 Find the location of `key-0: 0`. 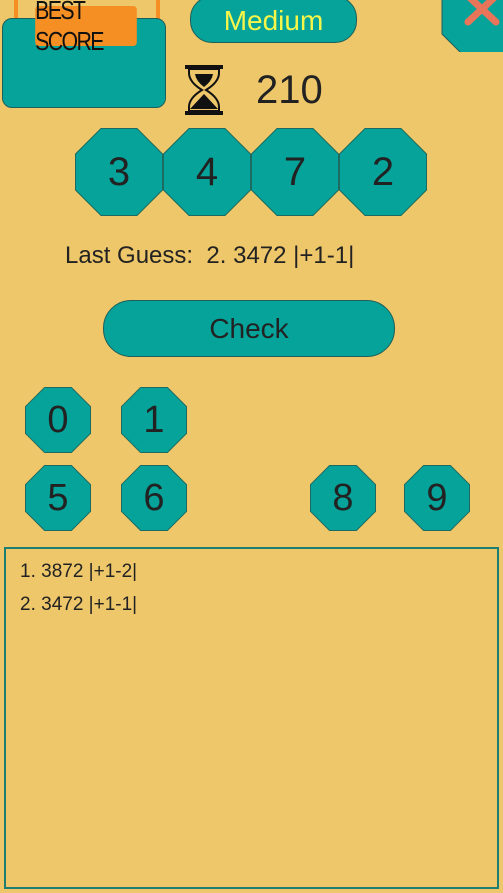

key-0: 0 is located at coordinates (58, 420).